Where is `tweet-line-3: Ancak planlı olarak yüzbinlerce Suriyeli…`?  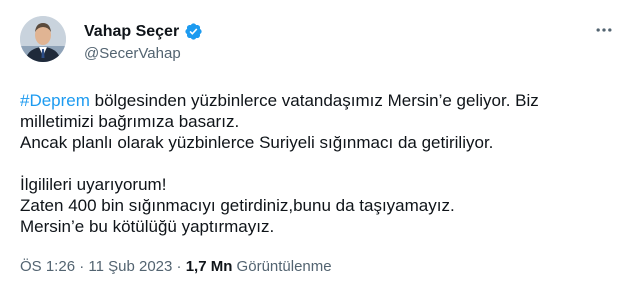 tweet-line-3: Ancak planlı olarak yüzbinlerce Suriyeli… is located at coordinates (257, 142).